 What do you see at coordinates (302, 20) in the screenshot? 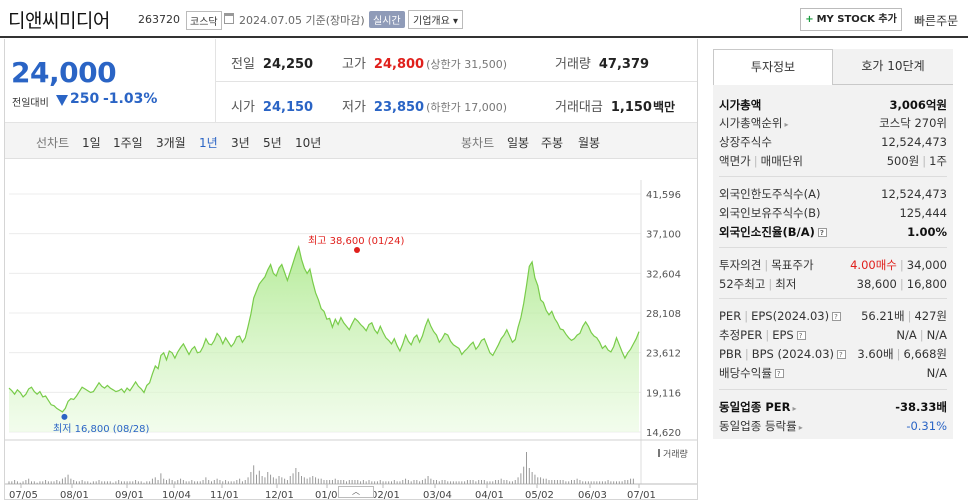
I see `quote-date: 2024.07.05 기준(장마감)` at bounding box center [302, 20].